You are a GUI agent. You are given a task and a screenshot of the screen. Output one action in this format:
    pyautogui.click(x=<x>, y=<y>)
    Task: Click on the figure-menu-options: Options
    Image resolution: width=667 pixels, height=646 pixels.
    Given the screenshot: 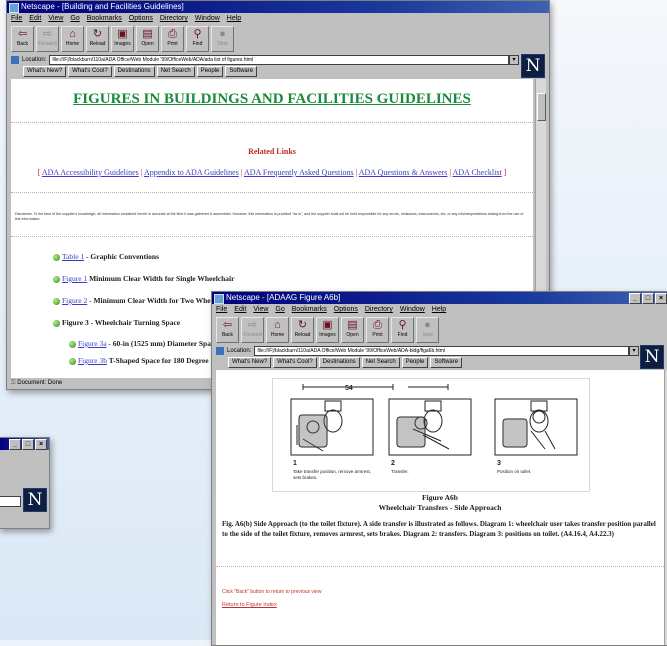 What is the action you would take?
    pyautogui.click(x=346, y=309)
    